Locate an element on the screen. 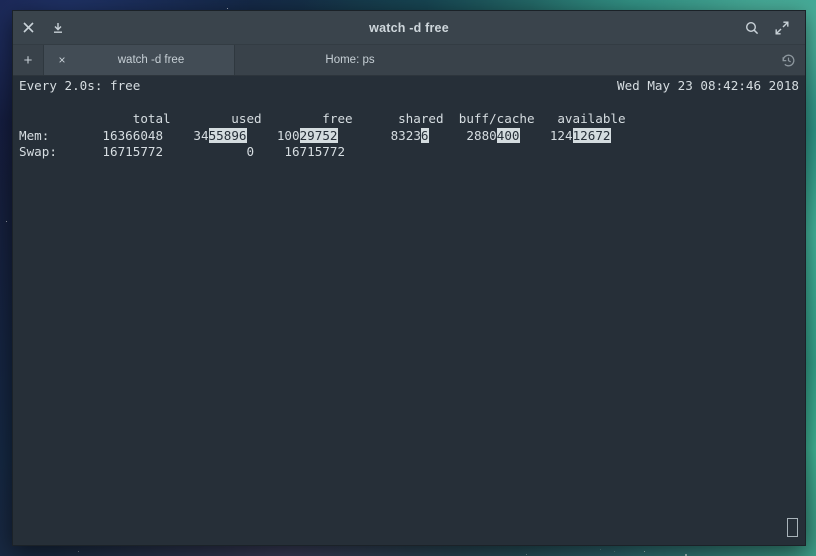 This screenshot has height=556, width=816. free-swap-row: Swap: 16715772 0 16715772 is located at coordinates (182, 152).